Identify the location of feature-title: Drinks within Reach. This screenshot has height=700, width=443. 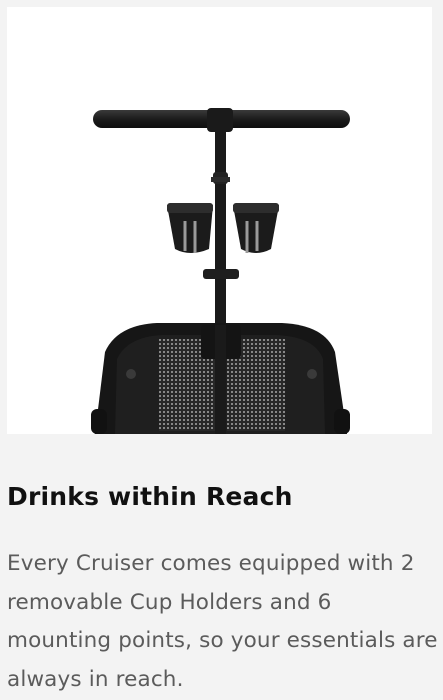
(150, 496).